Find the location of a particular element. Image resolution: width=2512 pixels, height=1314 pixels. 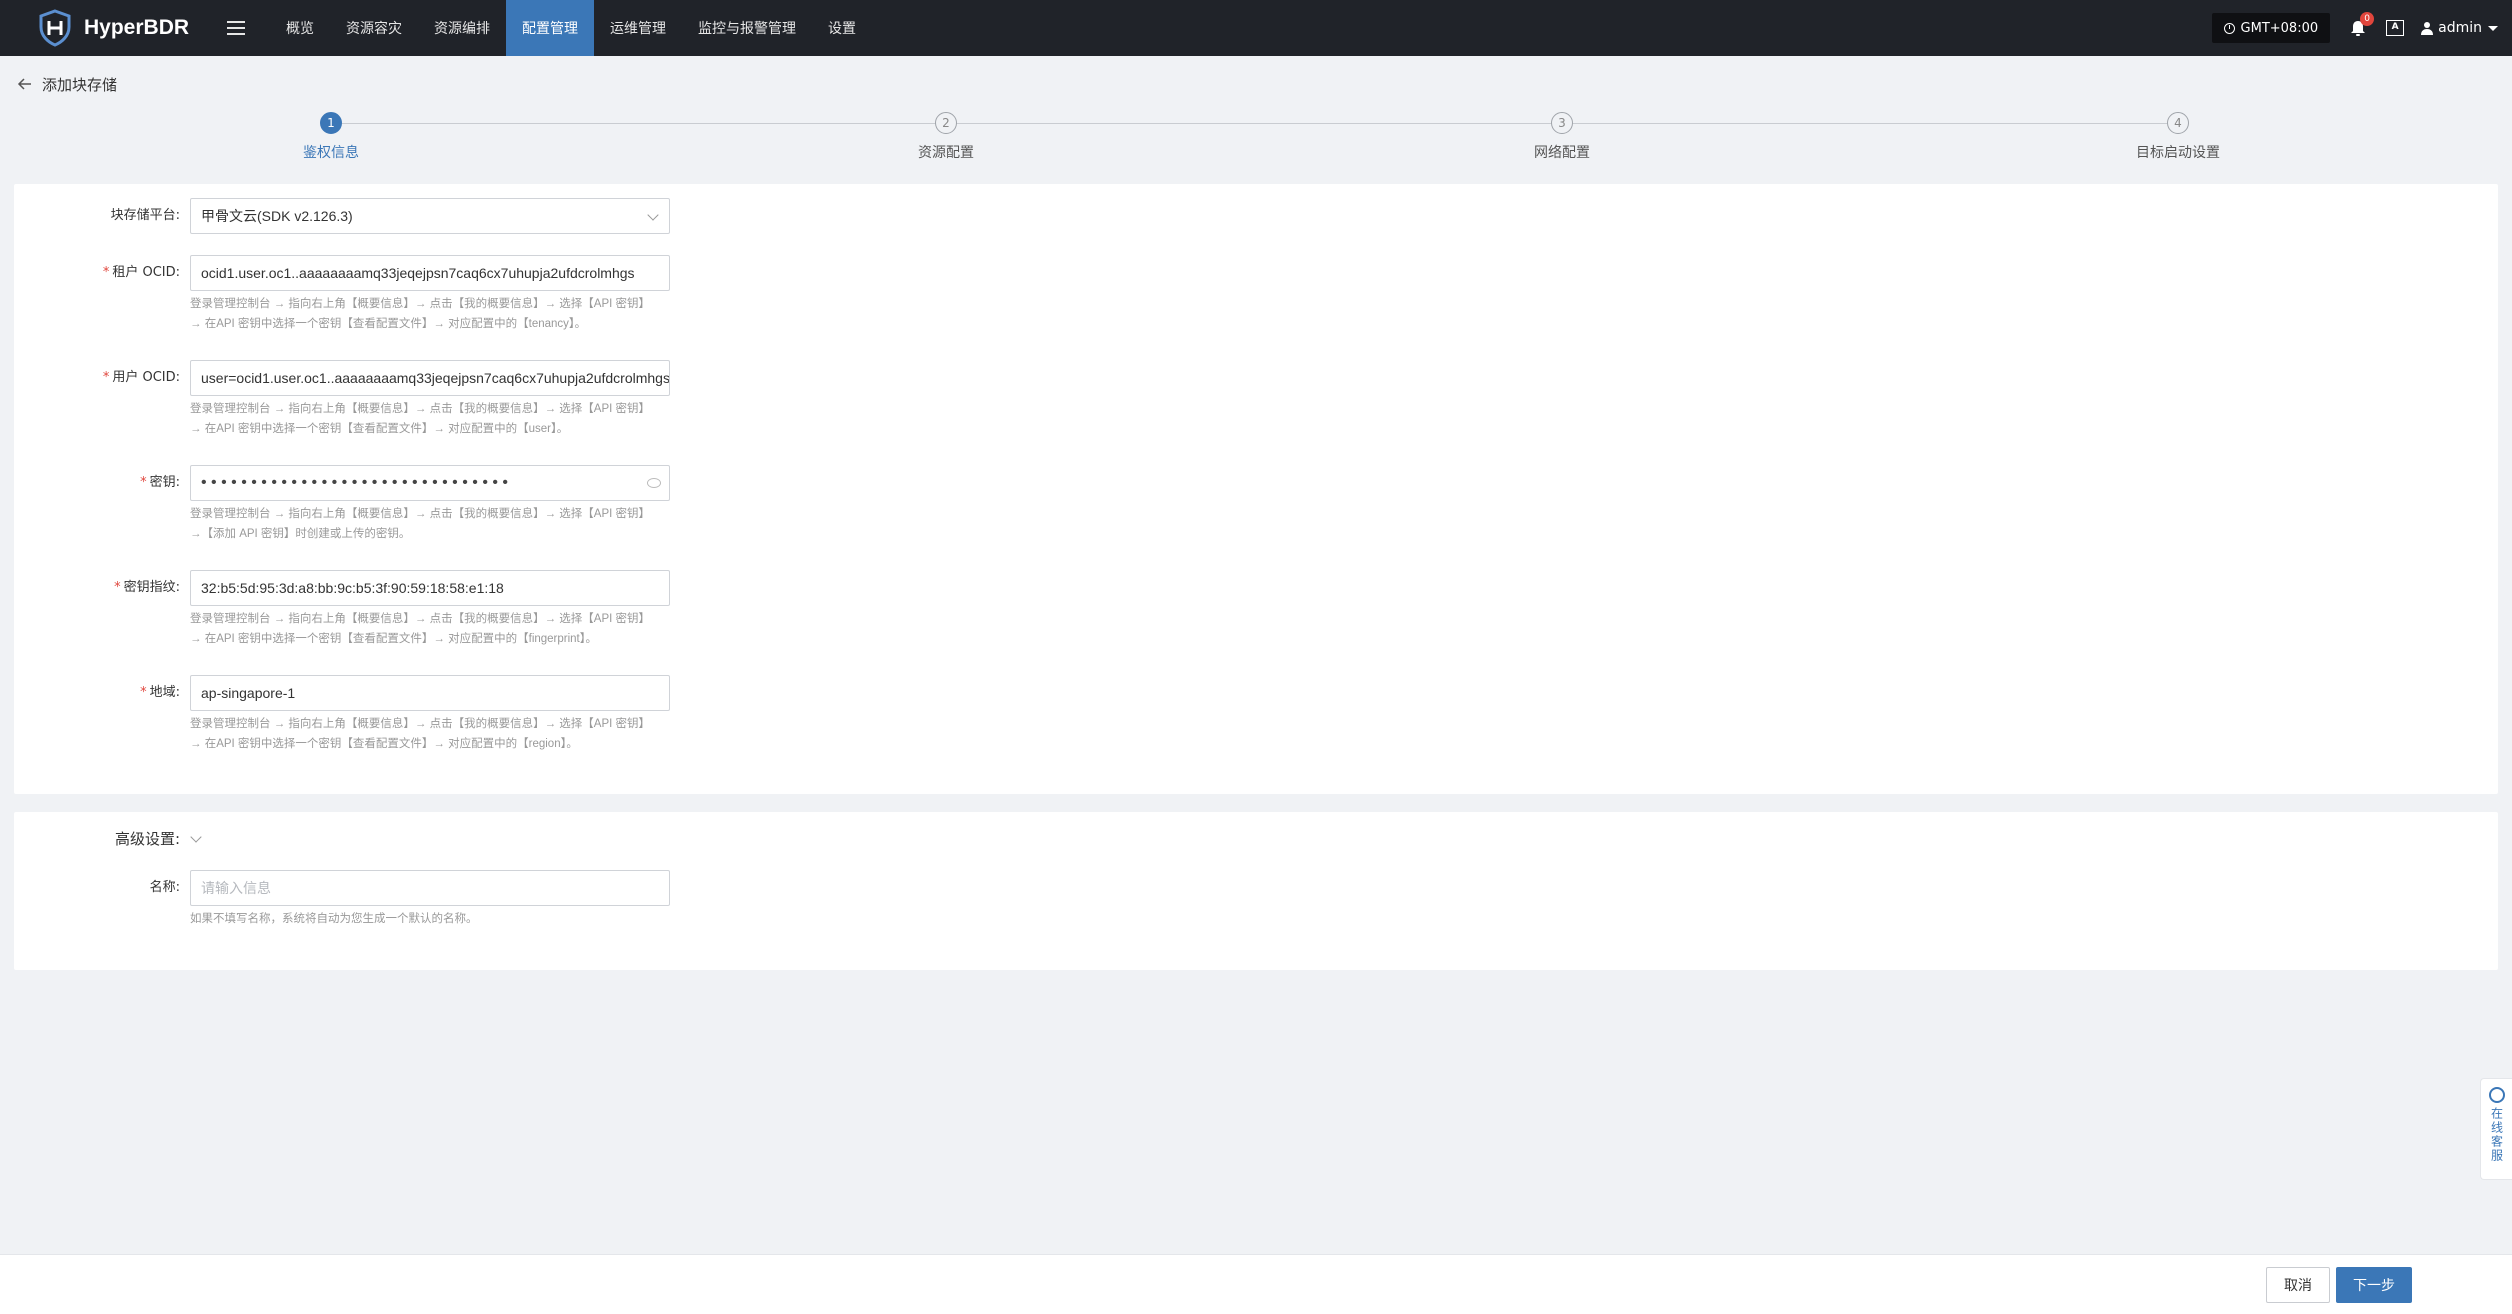

step-number: 4 is located at coordinates (2178, 123).